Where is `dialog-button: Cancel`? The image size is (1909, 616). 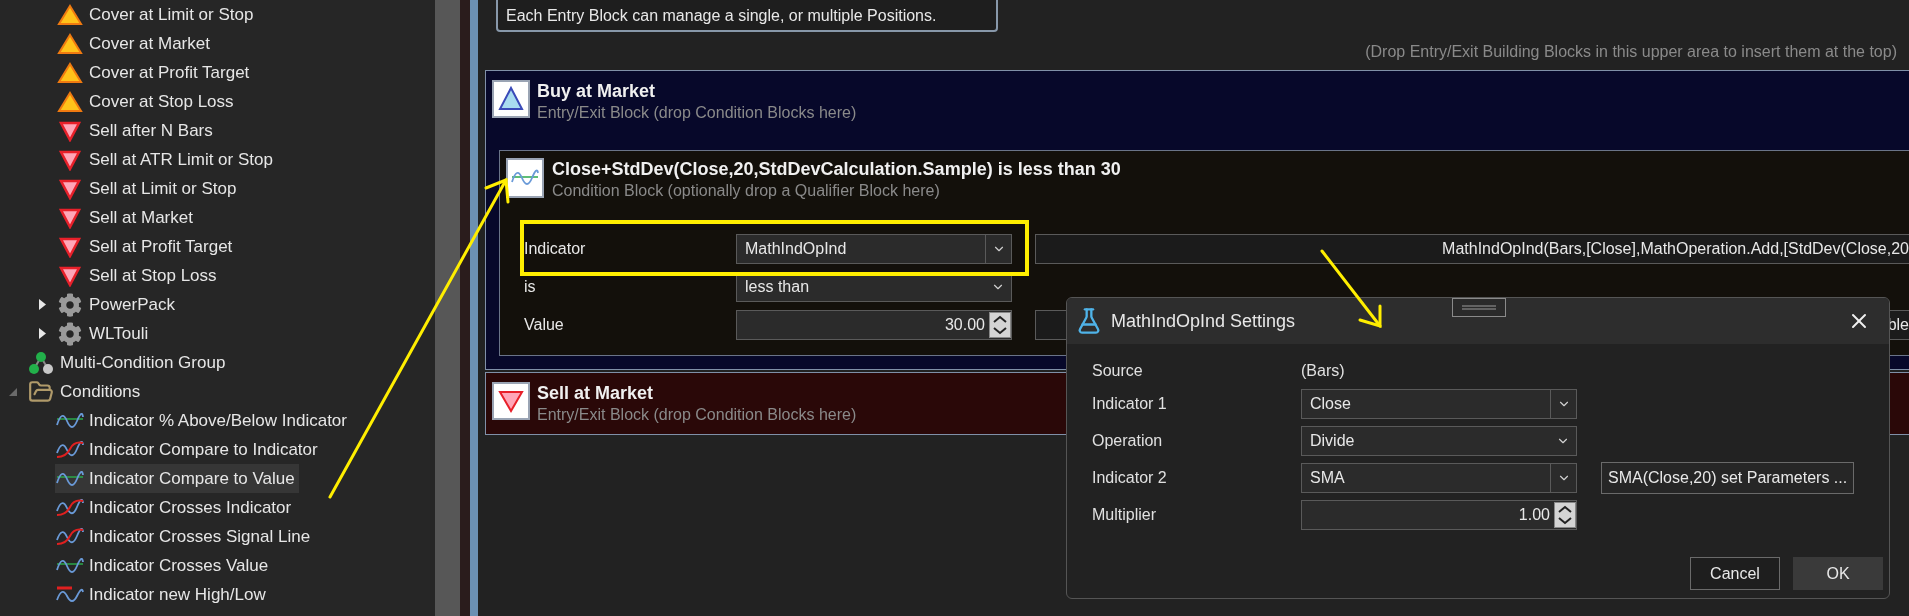 dialog-button: Cancel is located at coordinates (1735, 573).